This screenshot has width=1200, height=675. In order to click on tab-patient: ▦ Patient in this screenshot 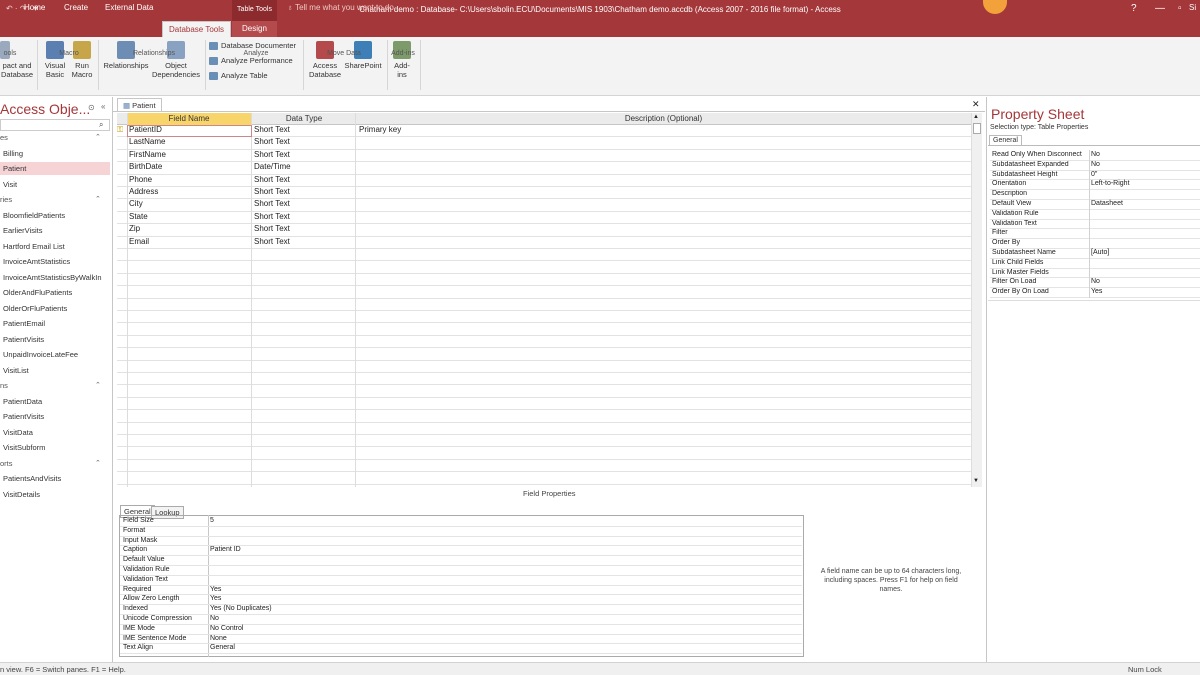, I will do `click(139, 104)`.